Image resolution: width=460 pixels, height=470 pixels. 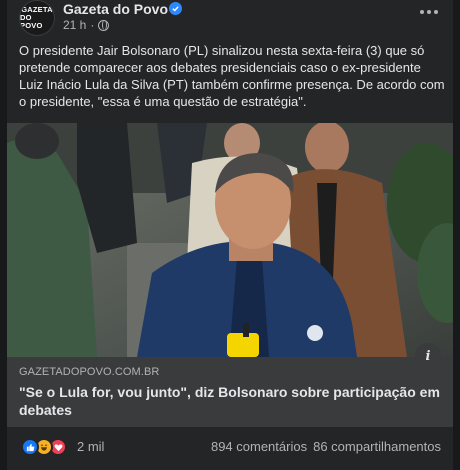 I want to click on reaction-count: 2 mil, so click(x=90, y=446).